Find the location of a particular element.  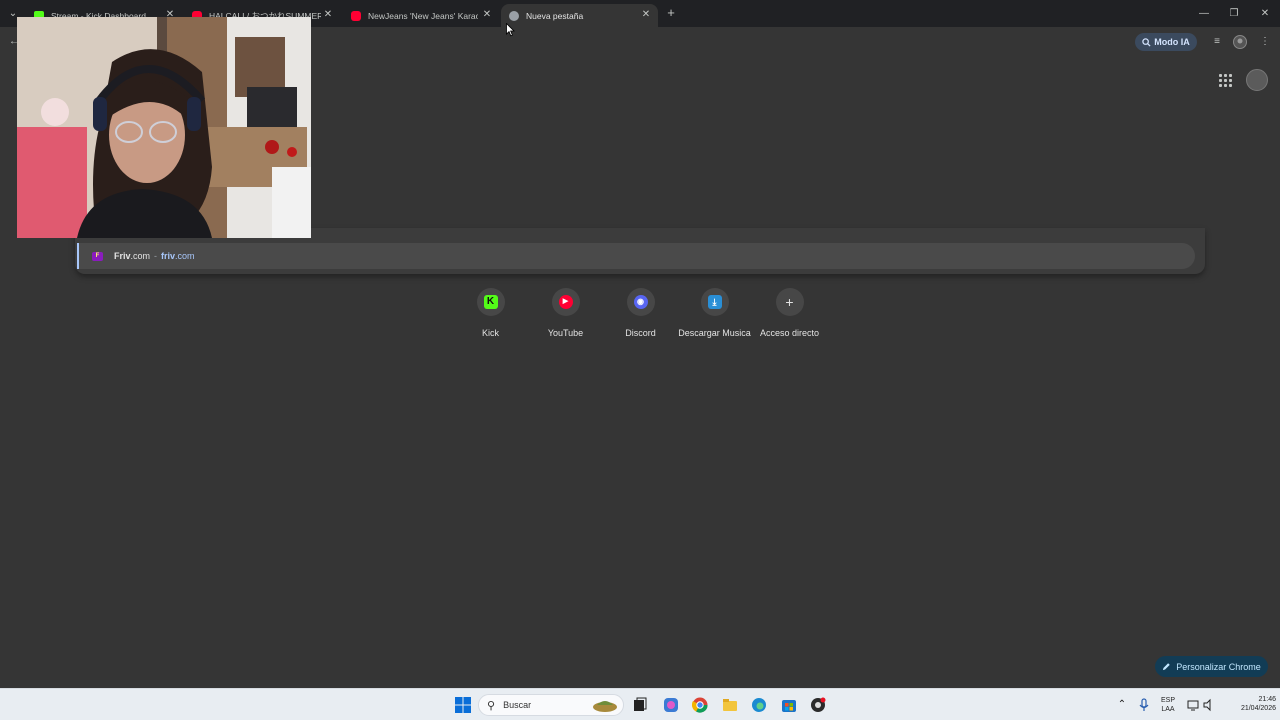

shortcut-tile: ◉ is located at coordinates (640, 302).